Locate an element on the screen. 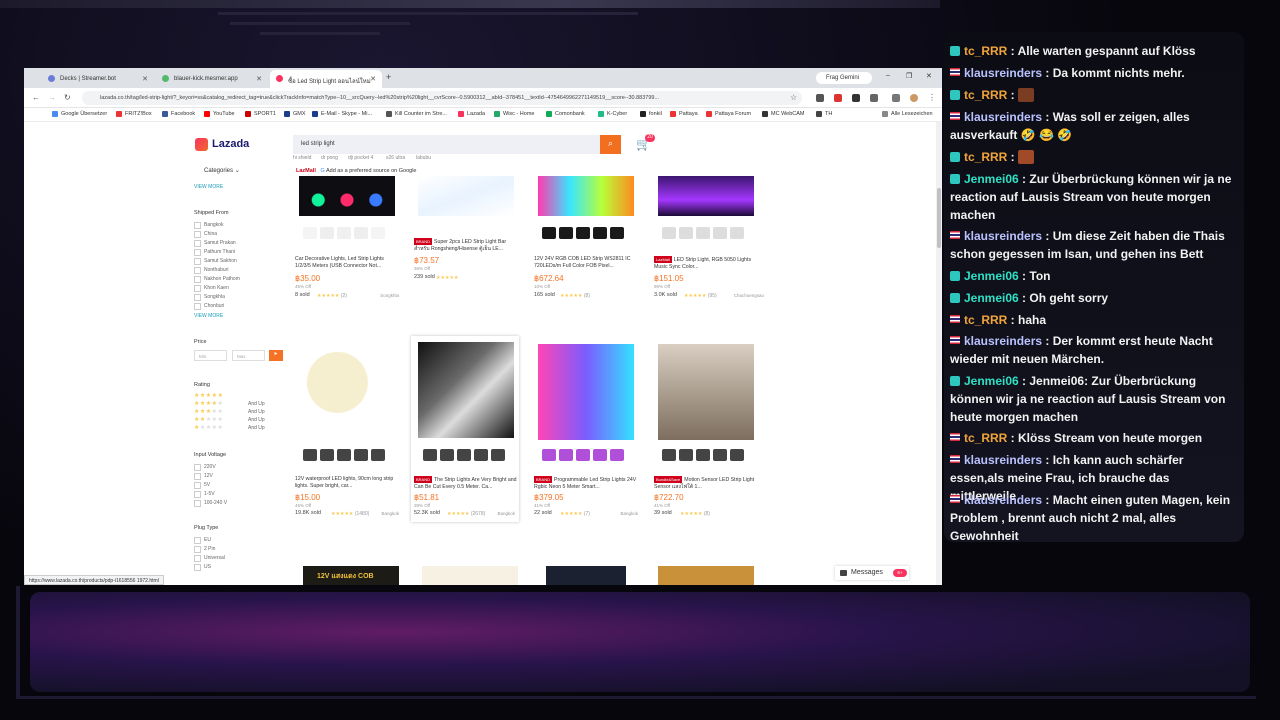 The image size is (1280, 720). lazada-logo-icon is located at coordinates (201, 144).